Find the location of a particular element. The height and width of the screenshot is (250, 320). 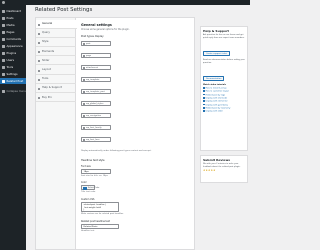

tab-help-support: Help & Support is located at coordinates (56, 88).